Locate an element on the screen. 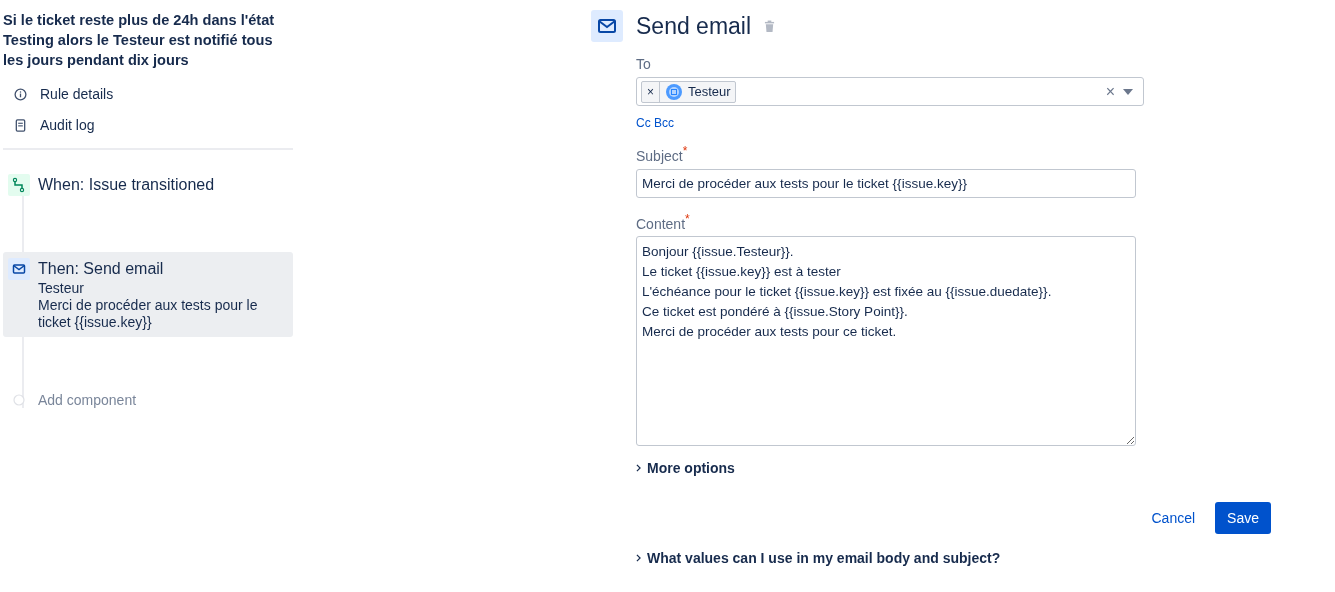 Image resolution: width=1335 pixels, height=592 pixels. sidebar-link: Audit log is located at coordinates (67, 125).